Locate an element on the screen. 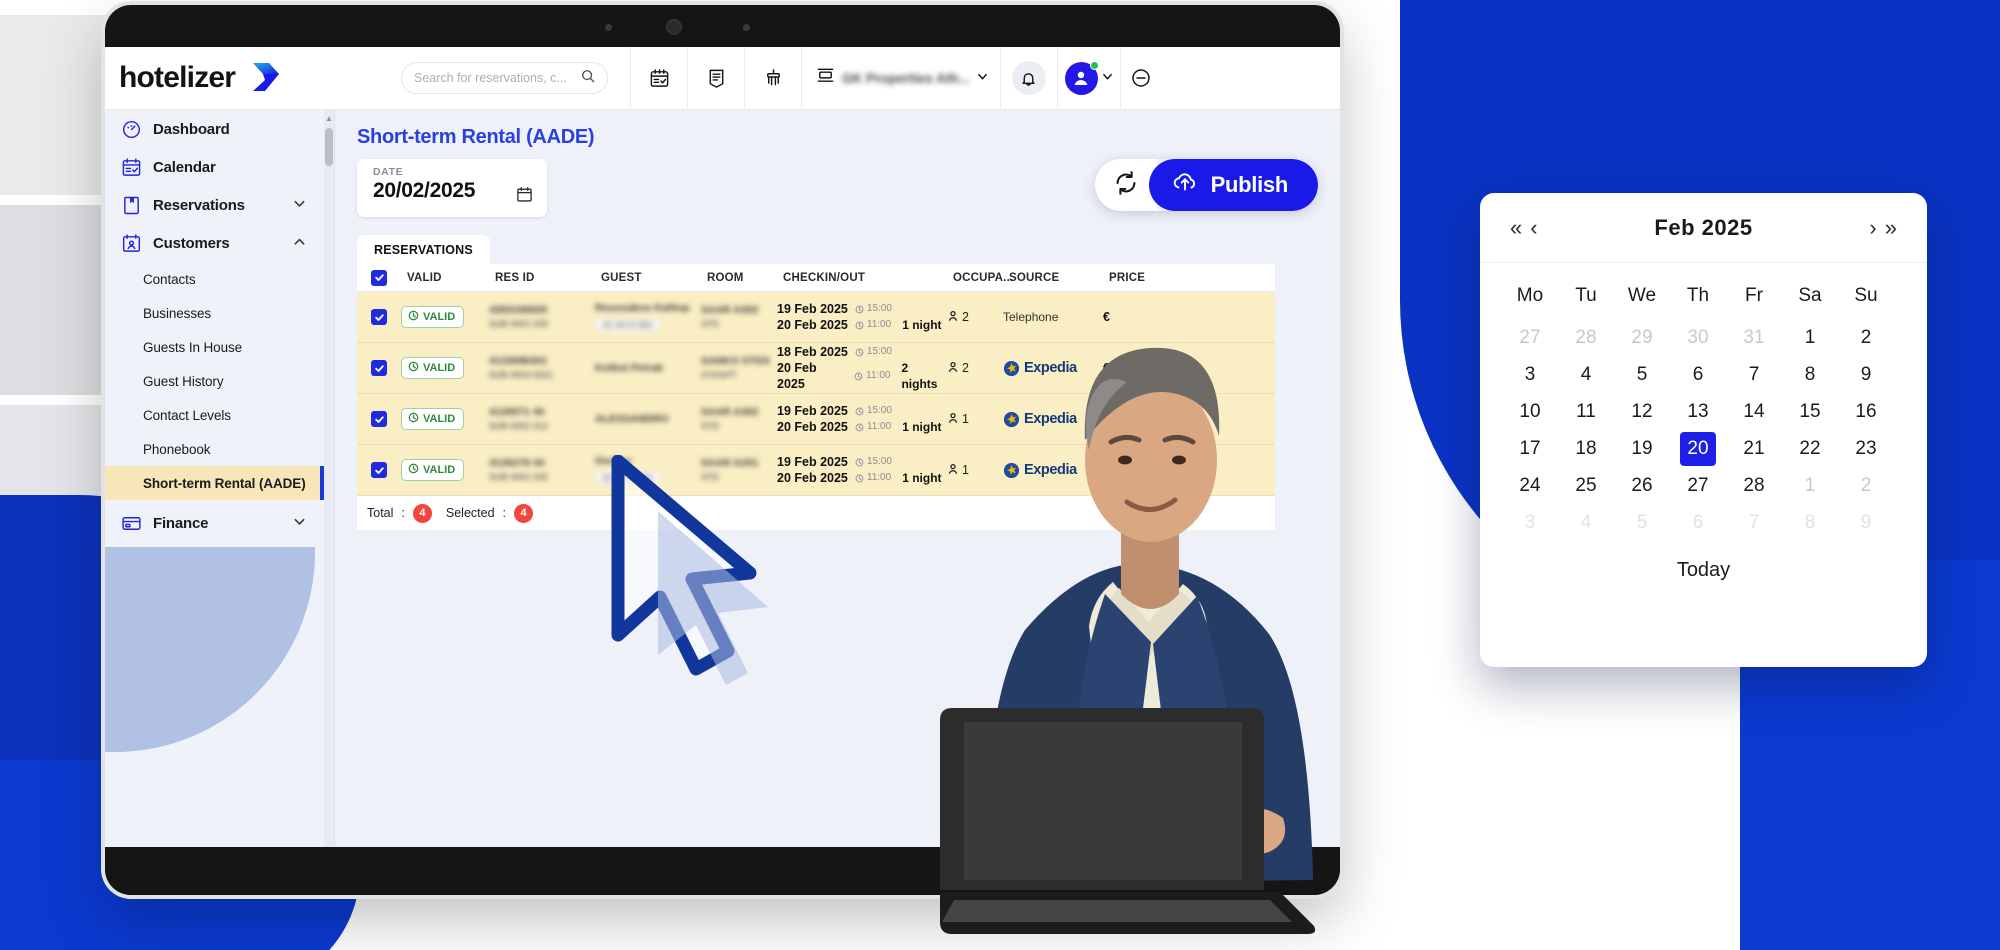 The height and width of the screenshot is (950, 2000). select-all-checkbox is located at coordinates (379, 277).